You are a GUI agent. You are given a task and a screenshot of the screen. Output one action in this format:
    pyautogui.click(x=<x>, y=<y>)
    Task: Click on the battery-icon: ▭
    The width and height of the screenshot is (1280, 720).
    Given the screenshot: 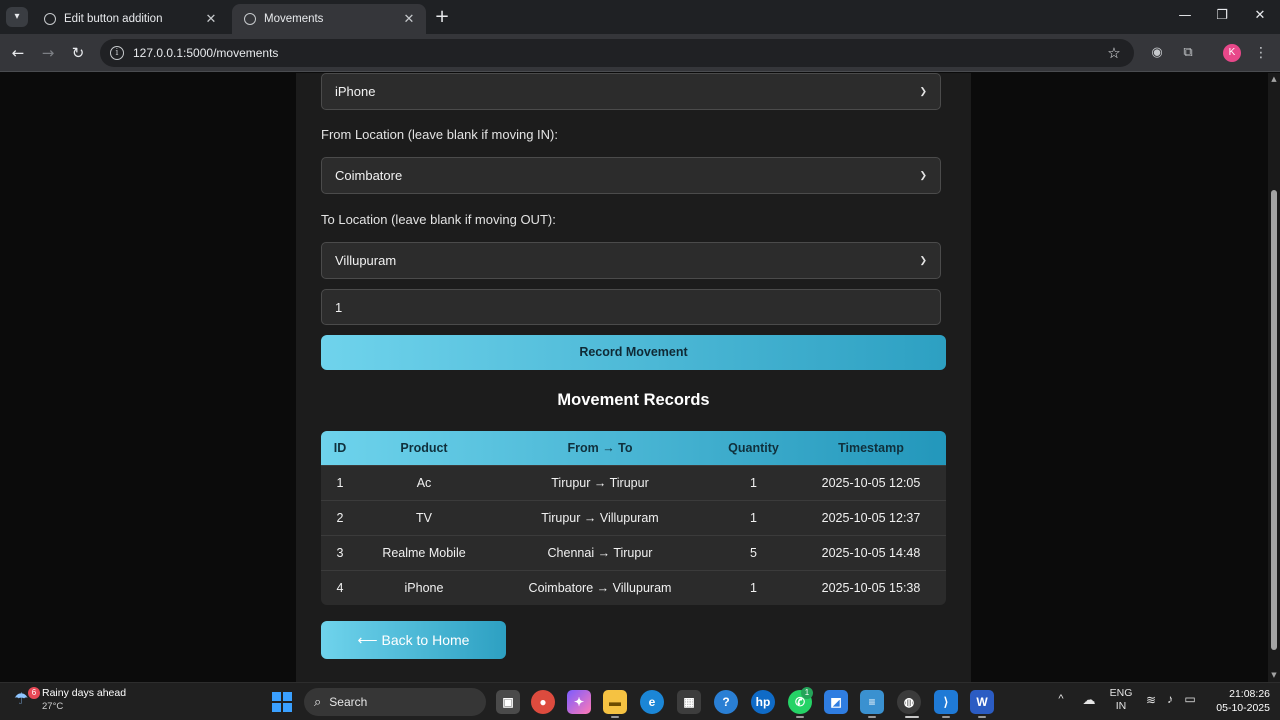 What is the action you would take?
    pyautogui.click(x=1190, y=699)
    